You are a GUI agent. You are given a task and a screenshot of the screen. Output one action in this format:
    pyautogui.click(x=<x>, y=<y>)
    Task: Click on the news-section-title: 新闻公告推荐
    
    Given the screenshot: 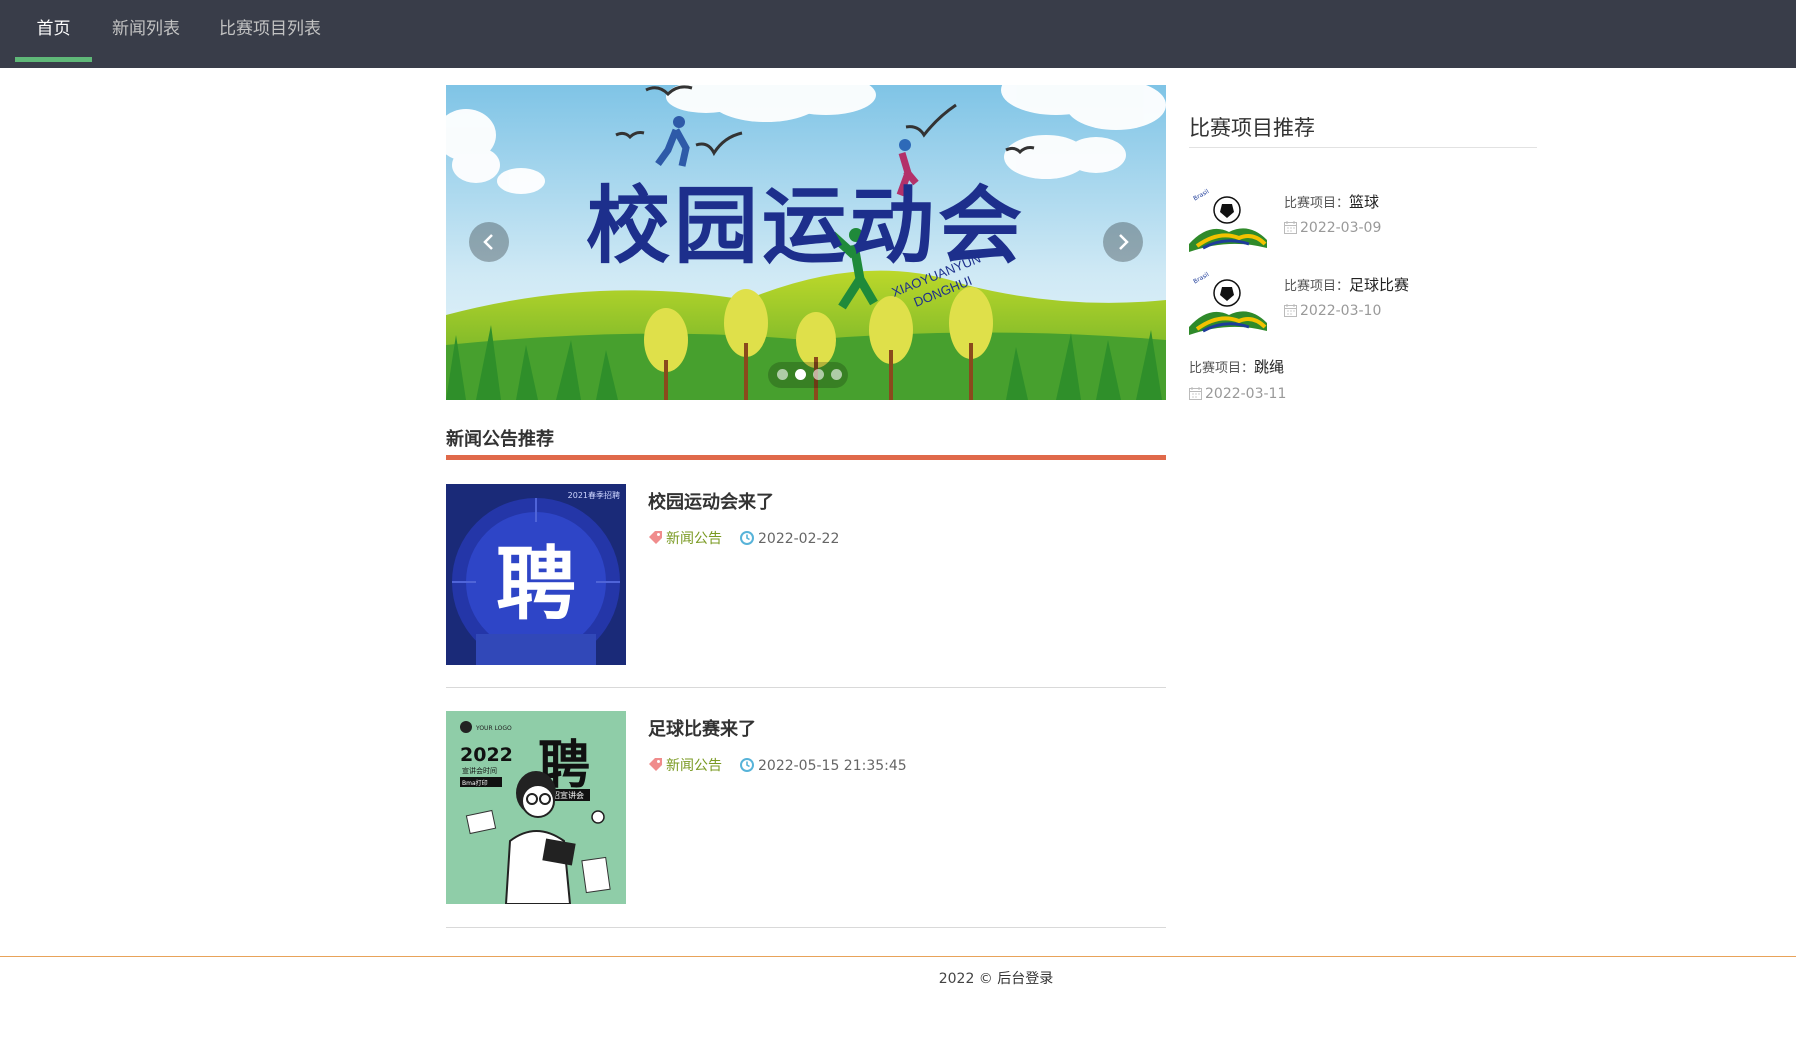 What is the action you would take?
    pyautogui.click(x=500, y=439)
    